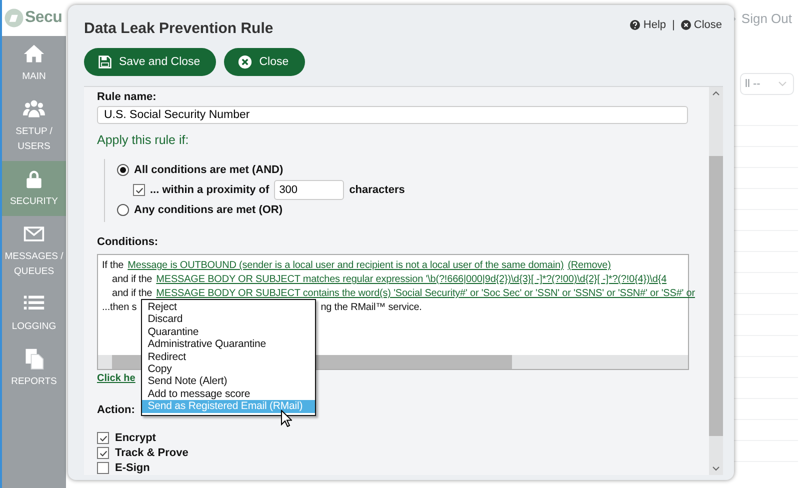  Describe the element at coordinates (589, 265) in the screenshot. I see `condition-link: (Remove)` at that location.